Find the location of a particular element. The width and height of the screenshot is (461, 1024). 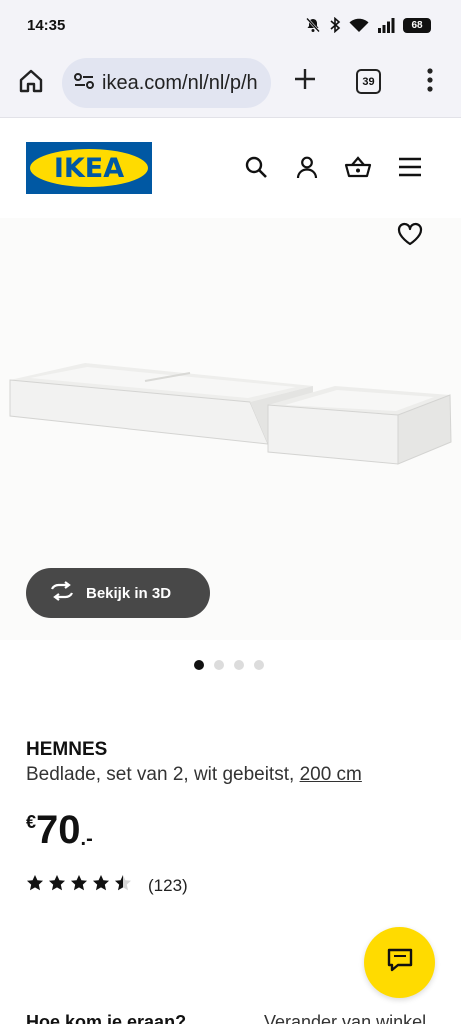

site-settings-icon is located at coordinates (84, 83).